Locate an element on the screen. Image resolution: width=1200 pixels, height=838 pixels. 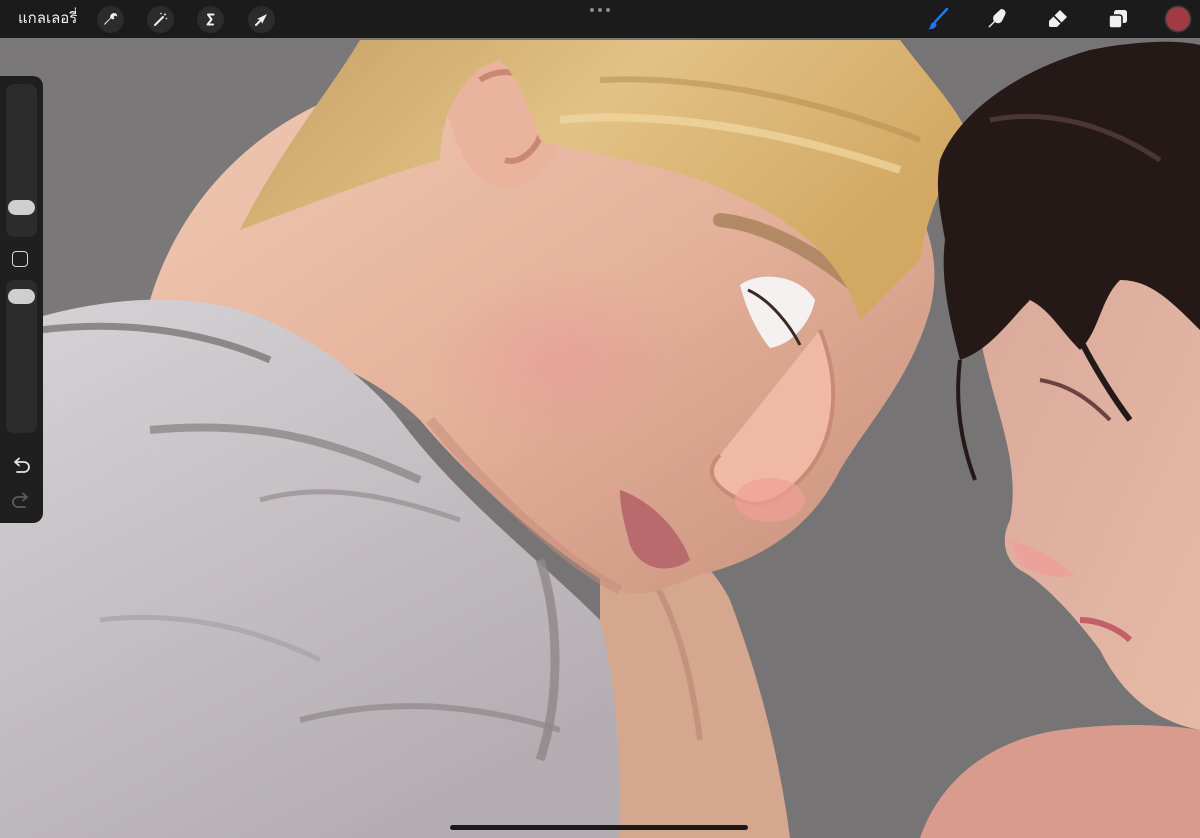
arrow-cursor-icon is located at coordinates (261, 20).